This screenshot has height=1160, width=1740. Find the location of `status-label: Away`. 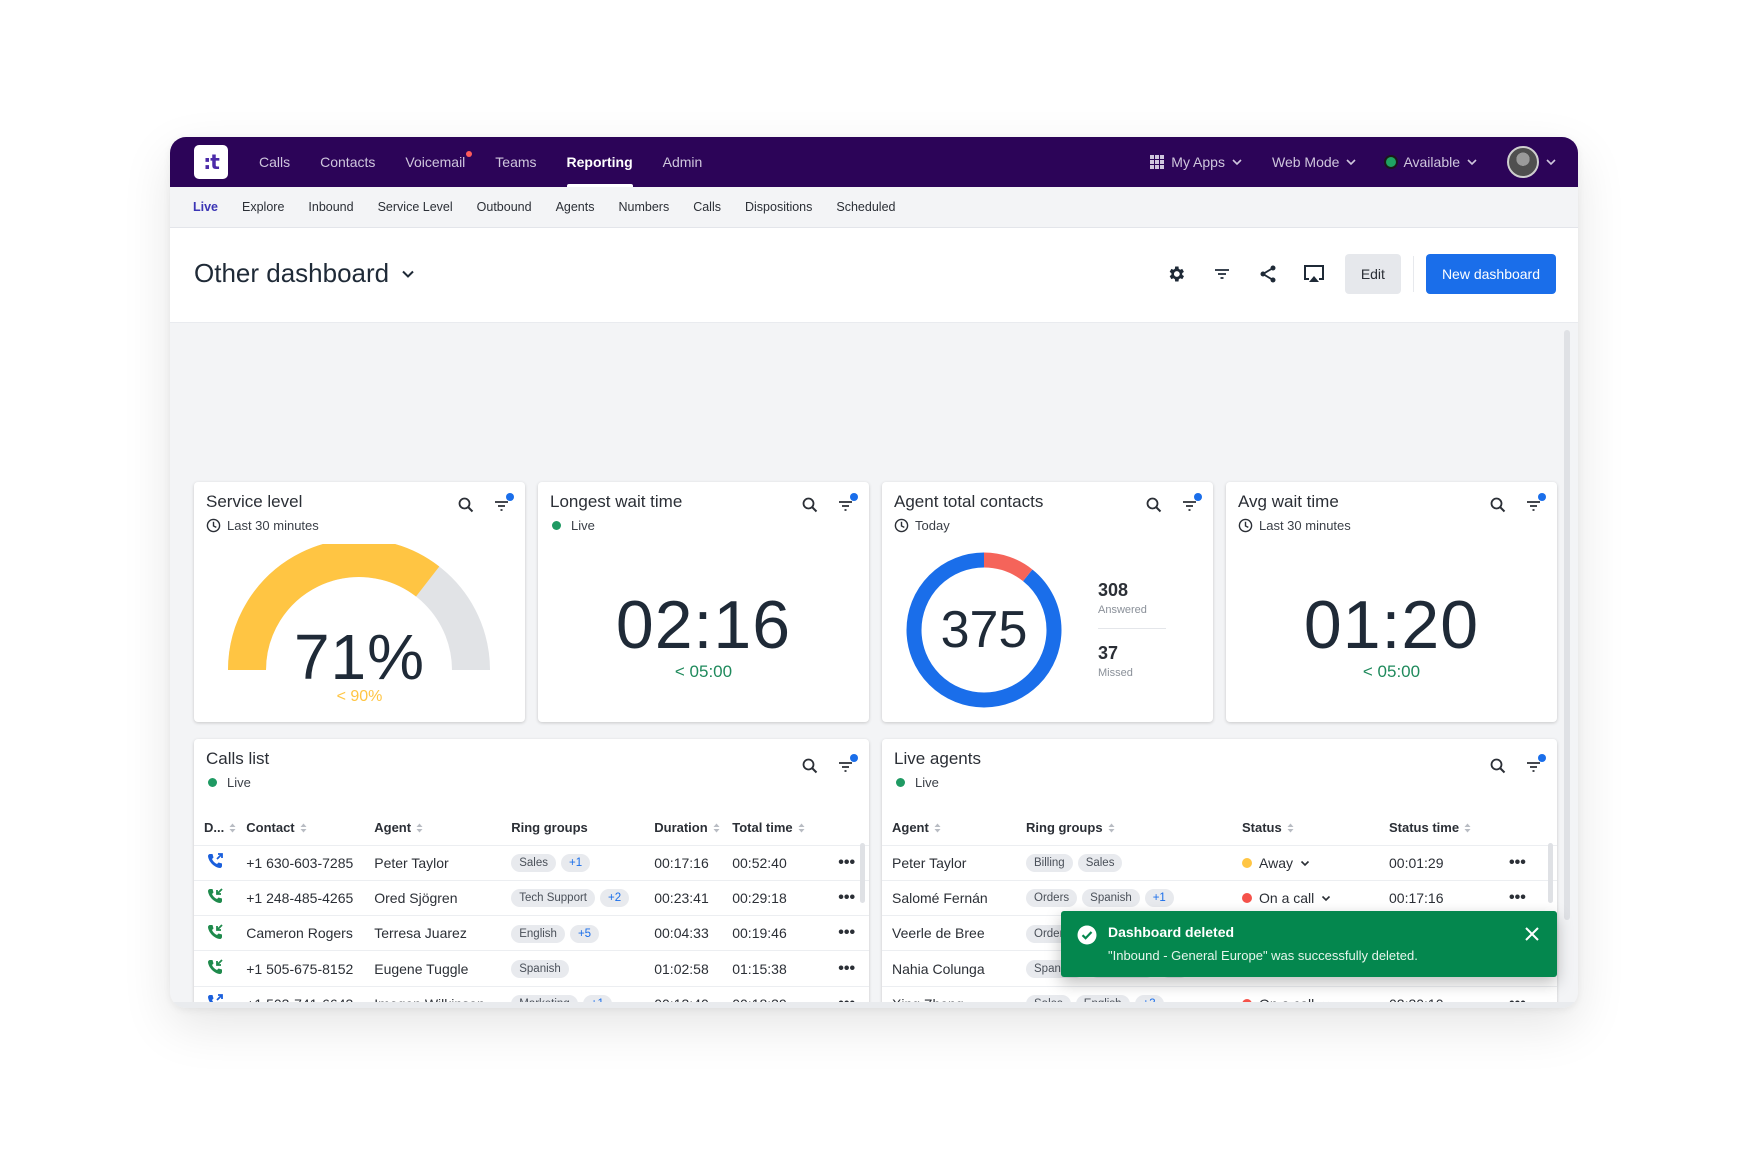

status-label: Away is located at coordinates (1276, 862).